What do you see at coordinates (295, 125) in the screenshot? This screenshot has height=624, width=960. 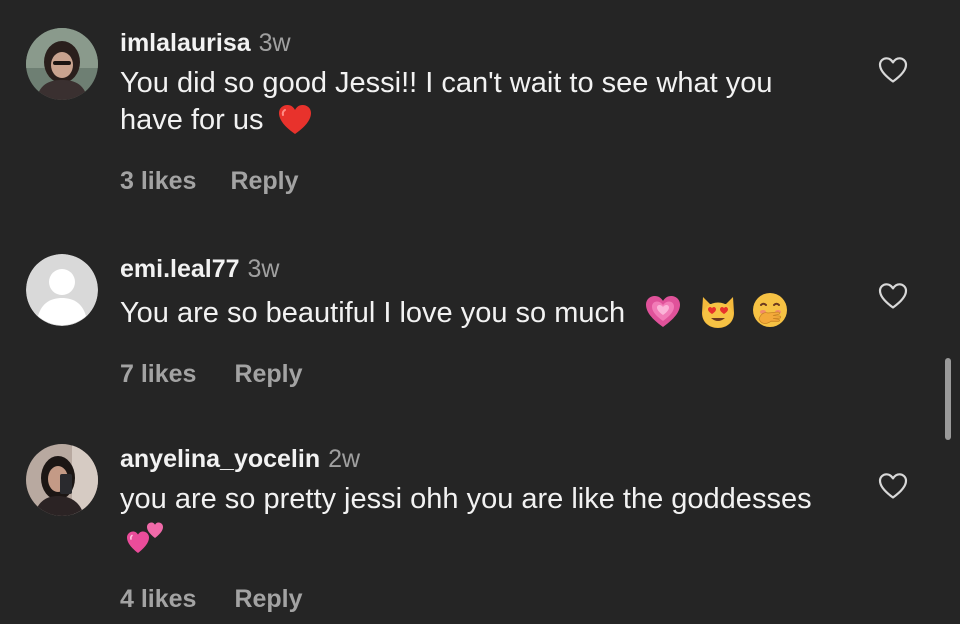 I see `red-heart-icon` at bounding box center [295, 125].